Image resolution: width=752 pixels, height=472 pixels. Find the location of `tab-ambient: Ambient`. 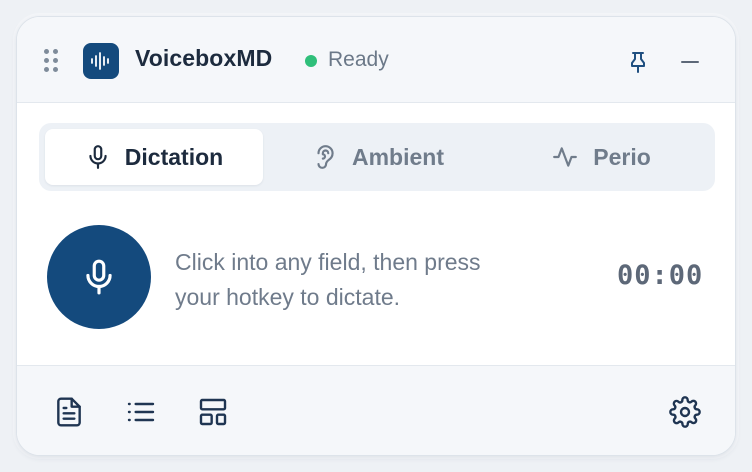

tab-ambient: Ambient is located at coordinates (378, 157).